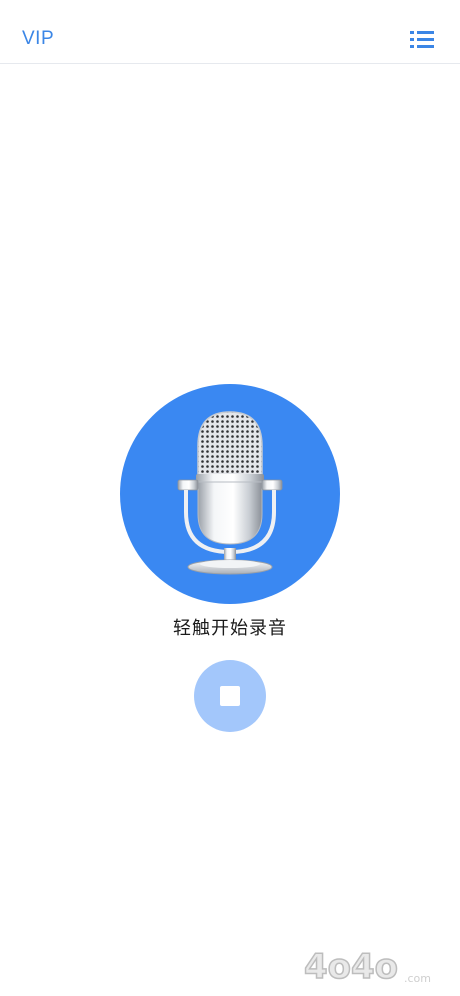 Image resolution: width=460 pixels, height=996 pixels. I want to click on record-button, so click(230, 494).